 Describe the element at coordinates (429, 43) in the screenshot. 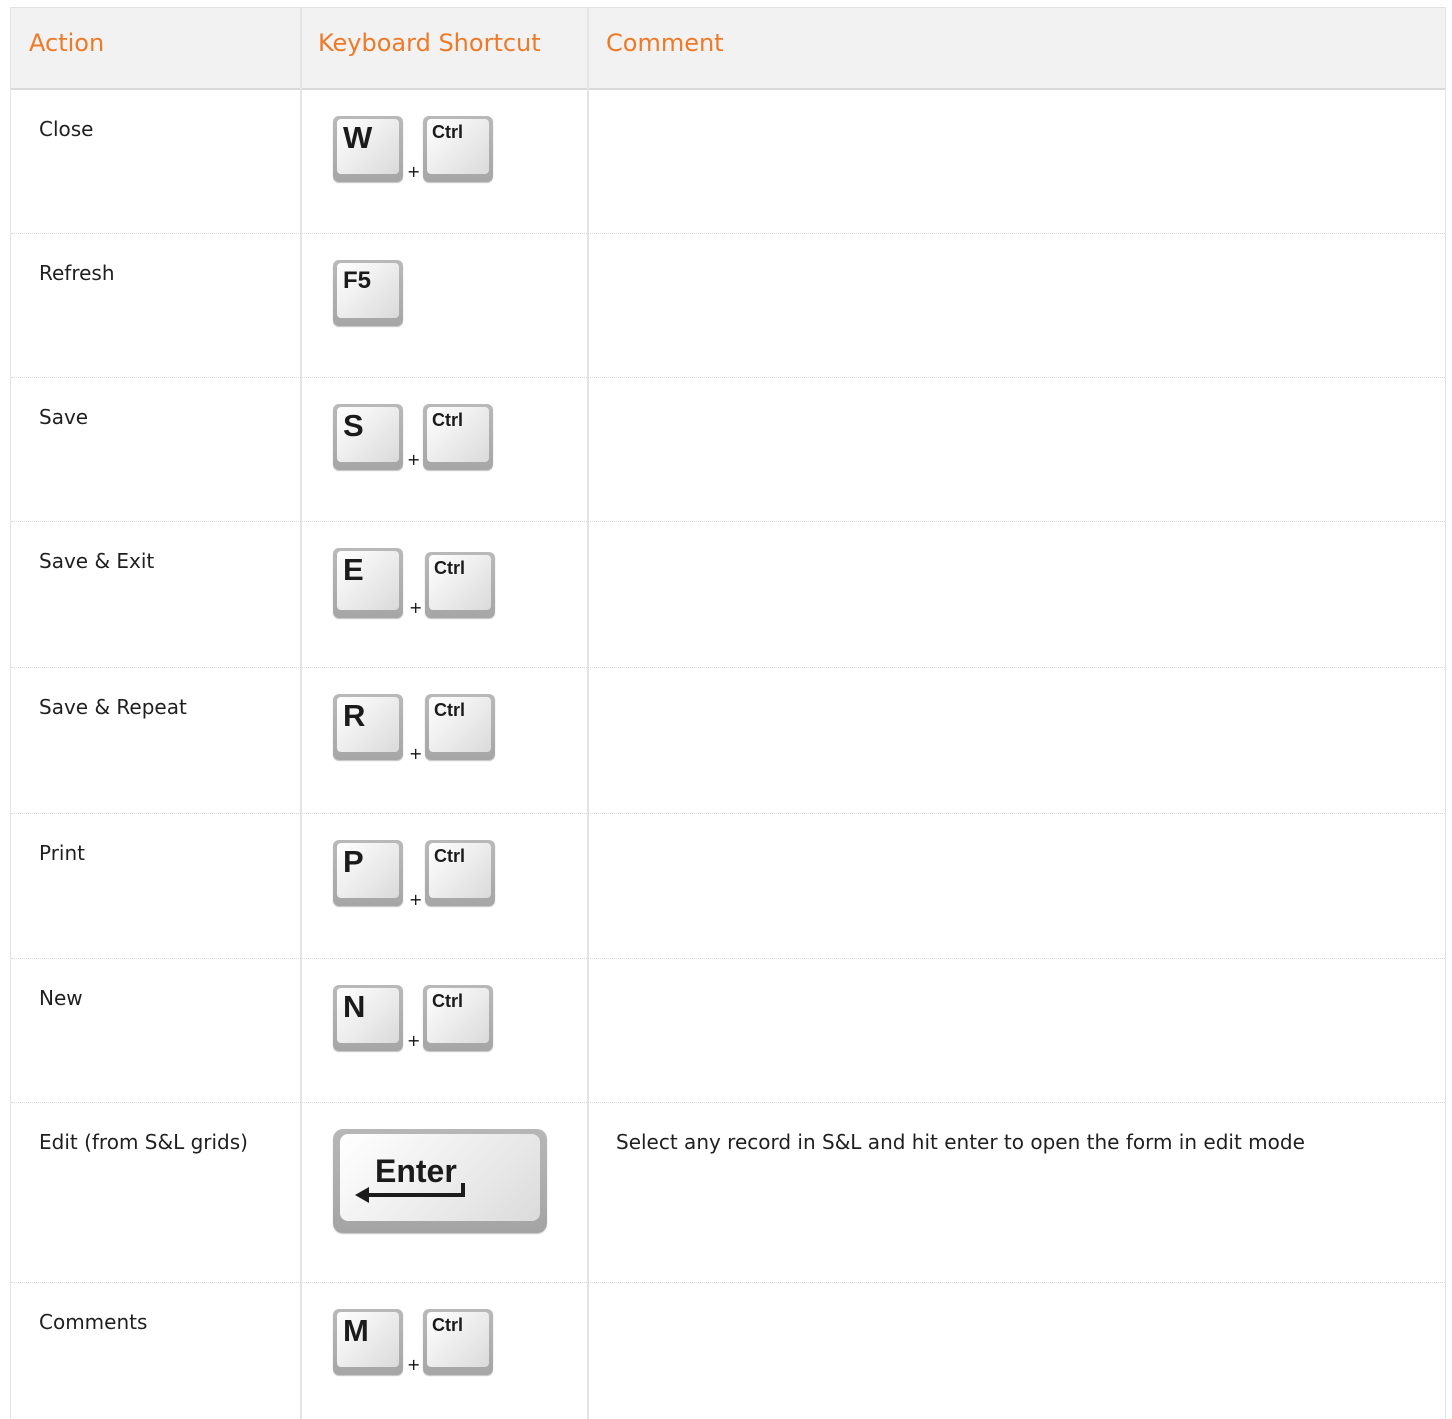

I see `header-keyboard-shortcut: Keyboard Shortcut` at that location.